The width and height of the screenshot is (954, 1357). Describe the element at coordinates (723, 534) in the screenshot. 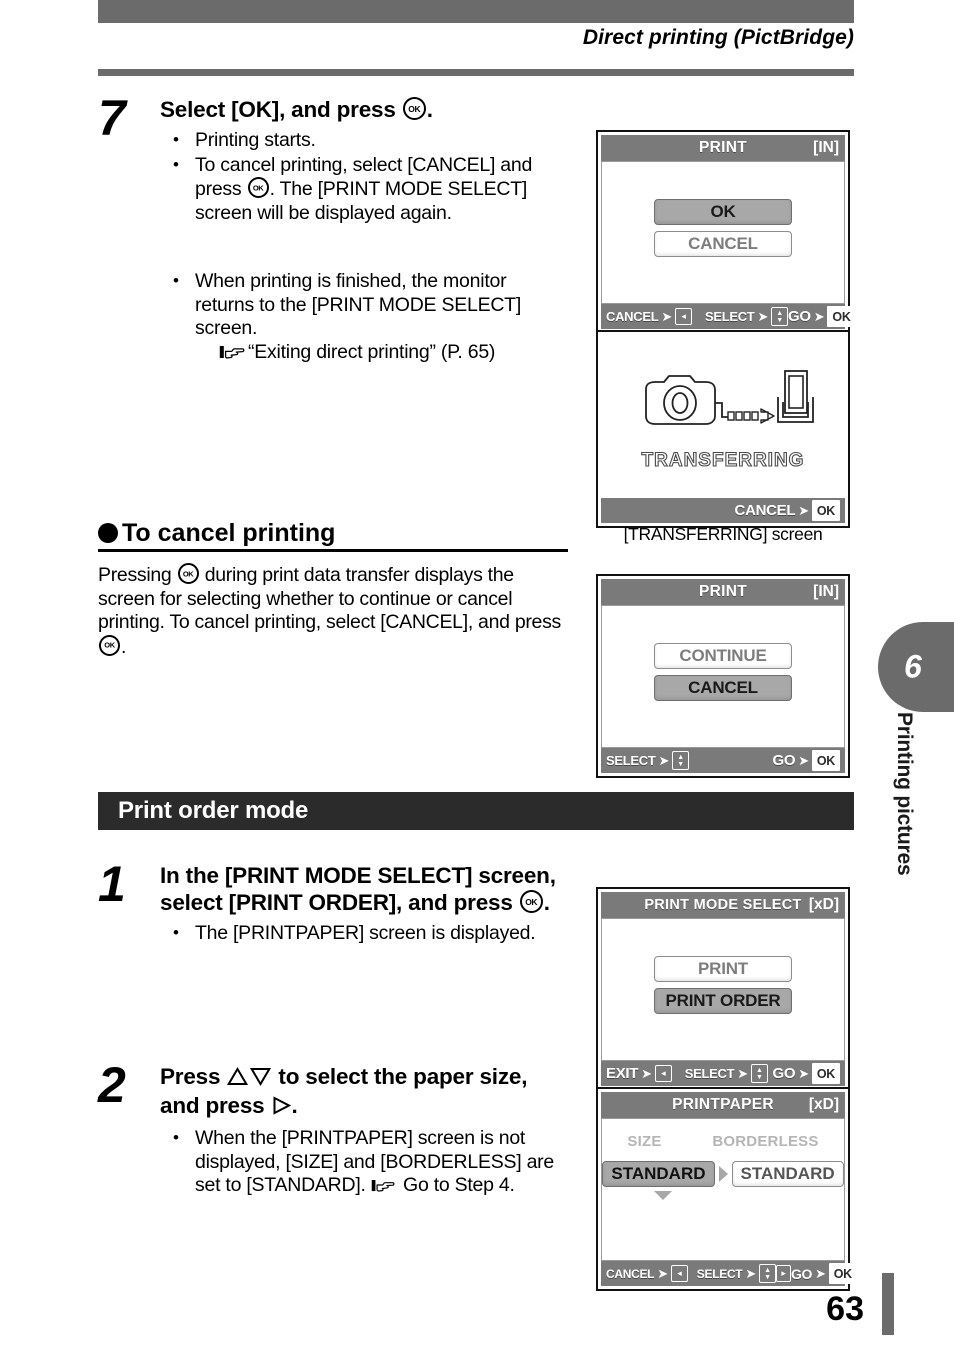

I see `transferring-screen-caption: [TRANSFERRING] screen` at that location.